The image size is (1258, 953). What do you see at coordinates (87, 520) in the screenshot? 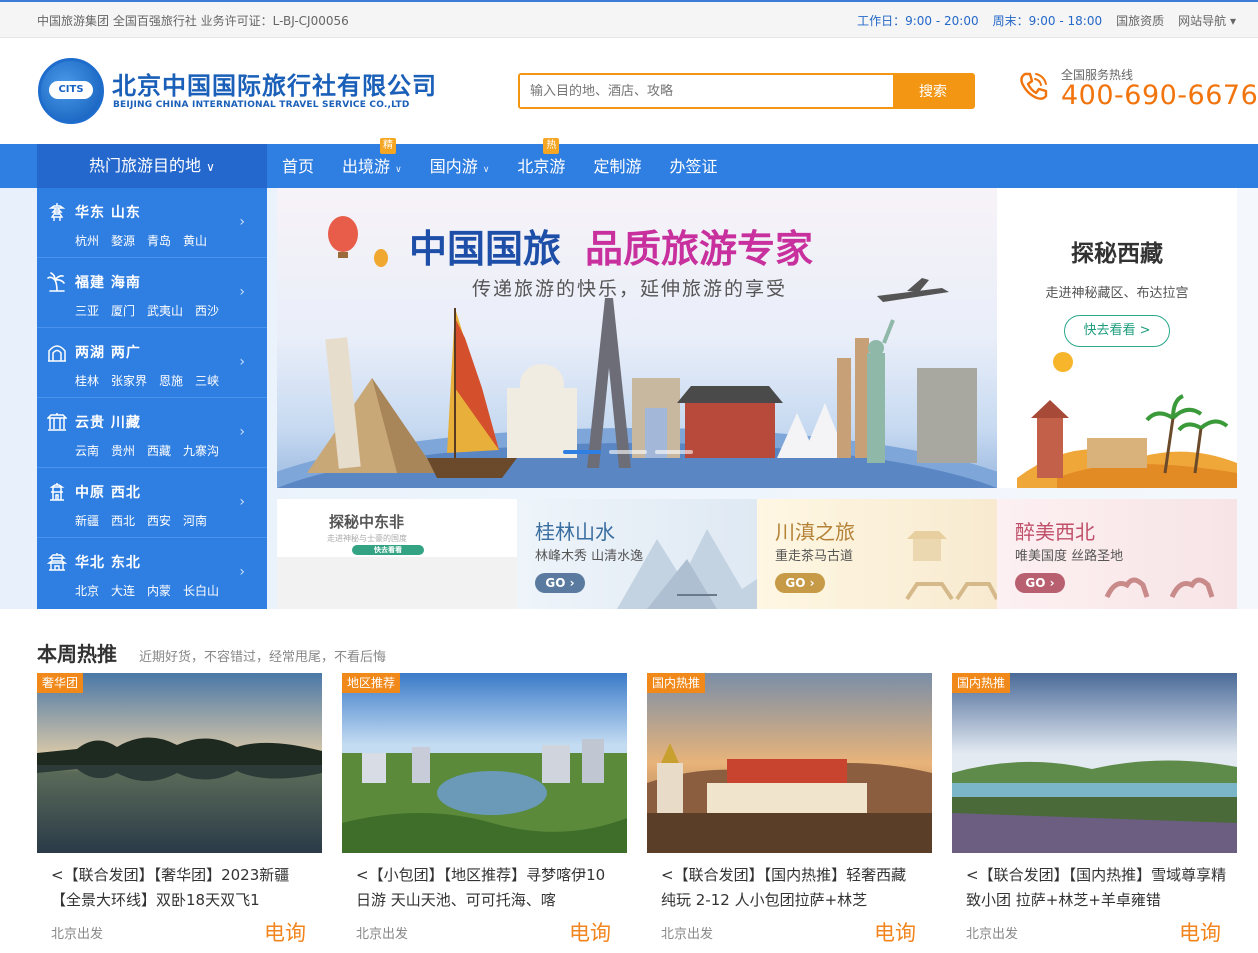
I see `sidebar-sub-link: 新疆` at bounding box center [87, 520].